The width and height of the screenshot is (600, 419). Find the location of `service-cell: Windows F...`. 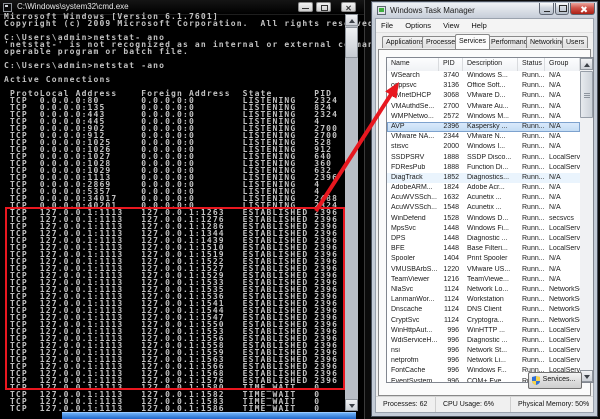

service-cell: Windows F... is located at coordinates (487, 371).